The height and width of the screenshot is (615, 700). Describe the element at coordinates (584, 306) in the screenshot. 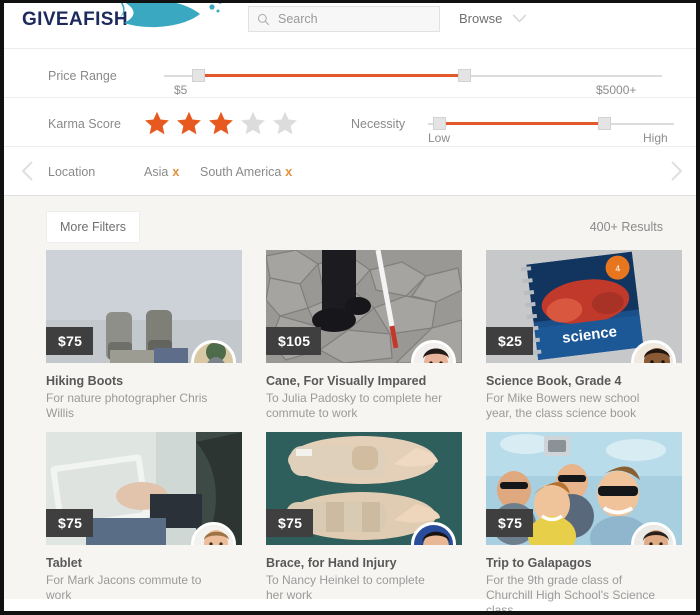

I see `card-thumbnail-science-book: 4 science $25` at that location.